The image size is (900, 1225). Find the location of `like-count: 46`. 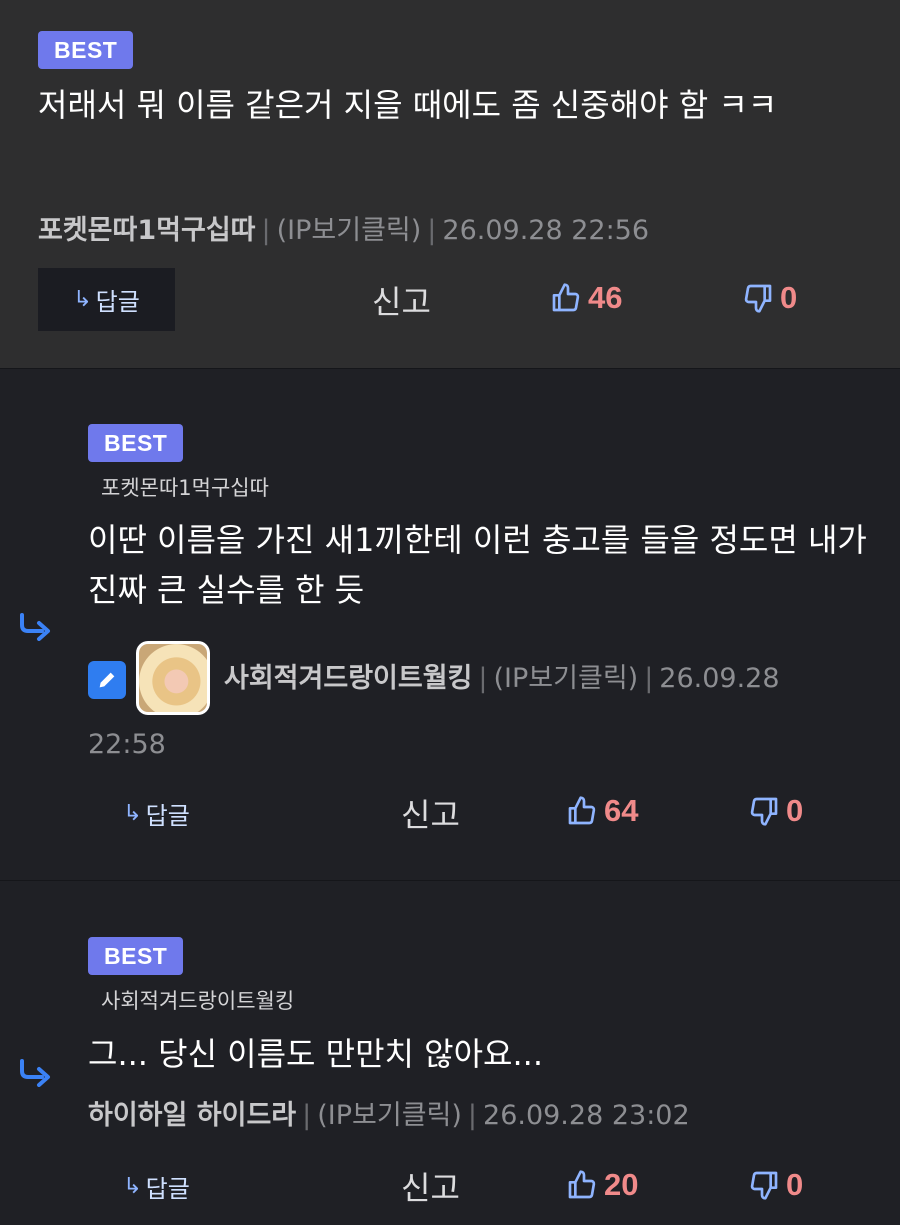

like-count: 46 is located at coordinates (605, 297).